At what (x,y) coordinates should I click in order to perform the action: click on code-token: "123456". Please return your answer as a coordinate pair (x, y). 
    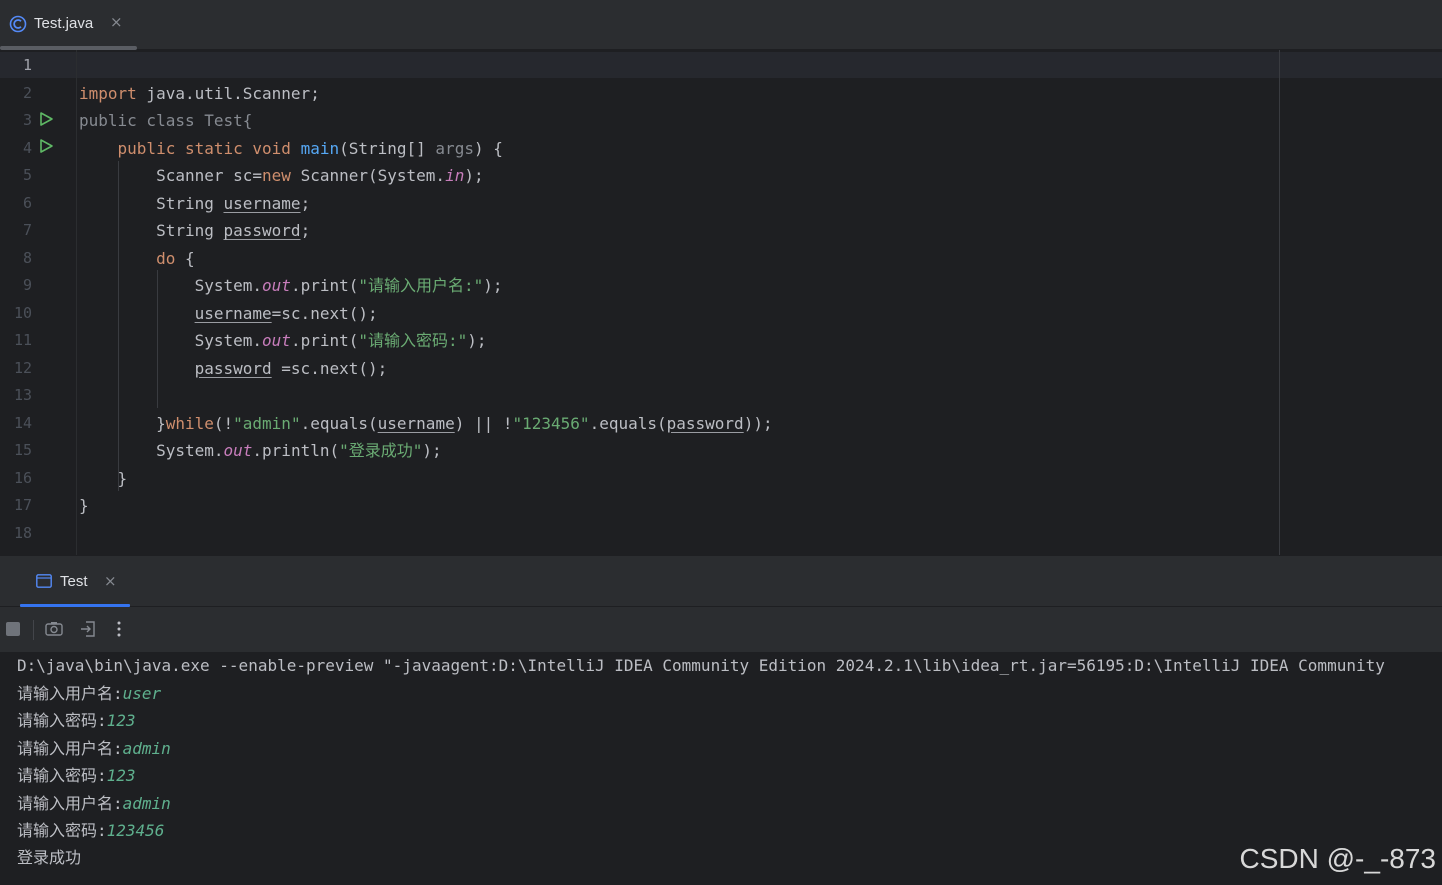
    Looking at the image, I should click on (551, 423).